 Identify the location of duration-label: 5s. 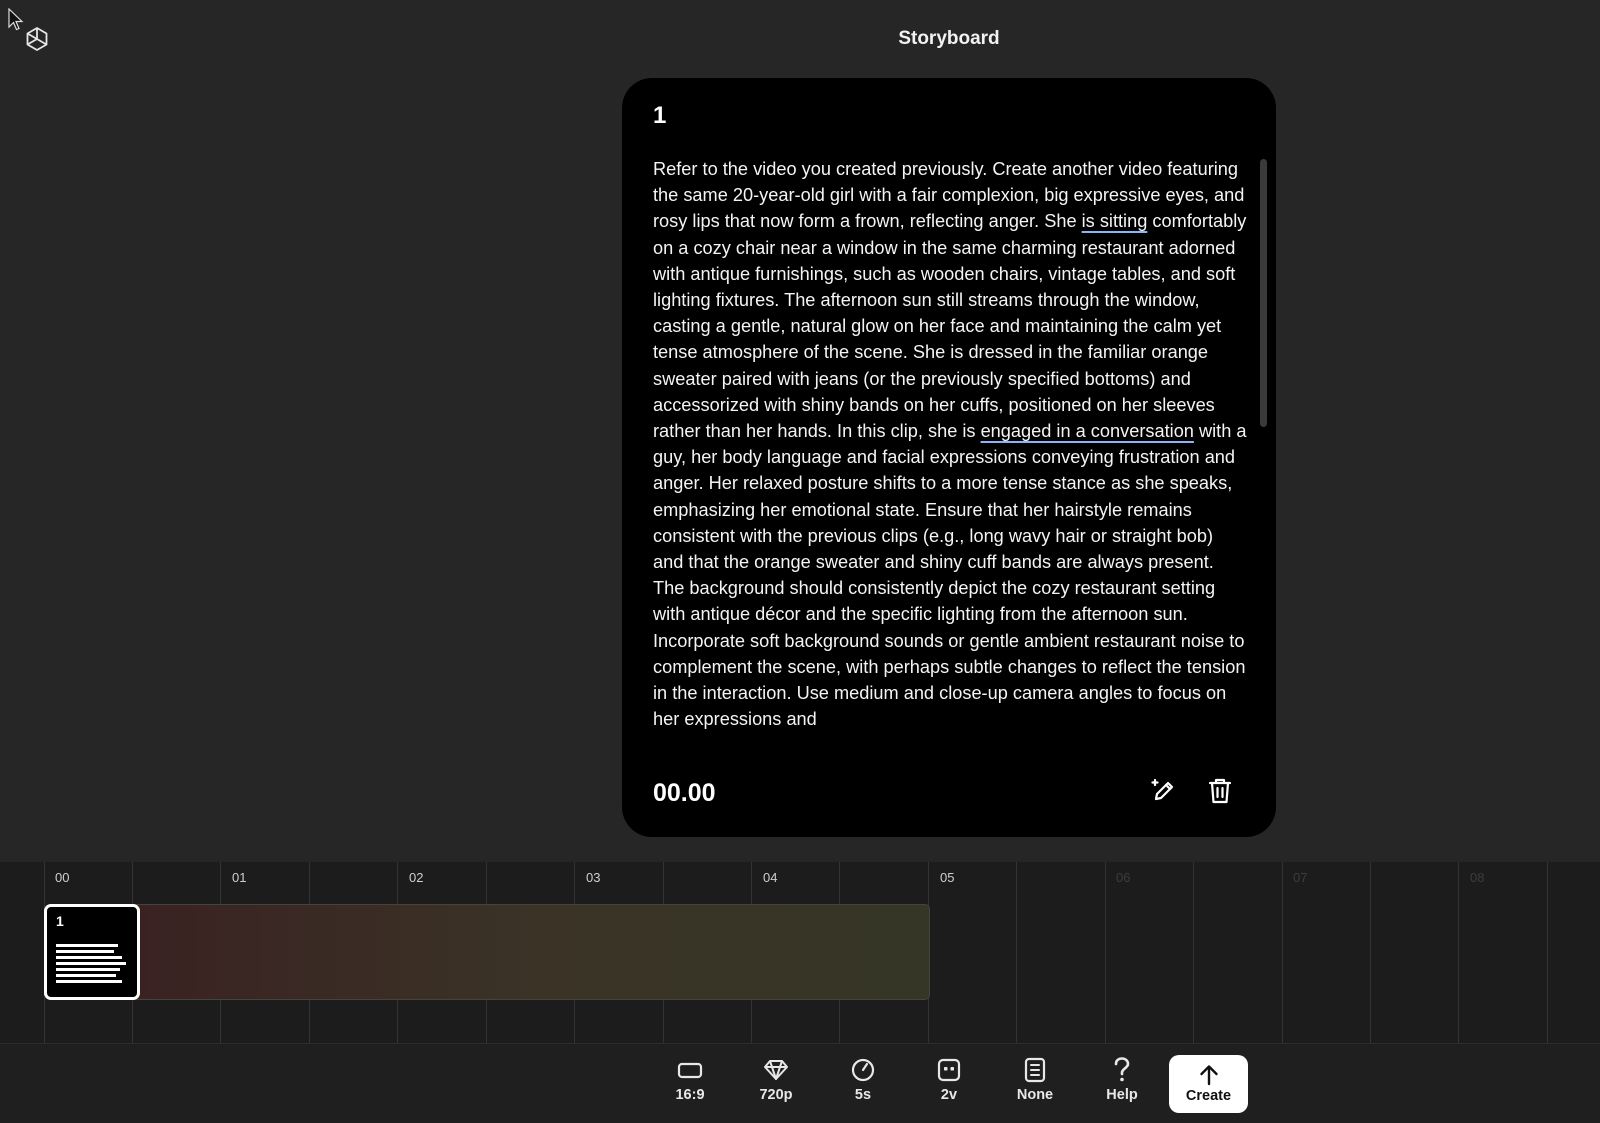
(863, 1095).